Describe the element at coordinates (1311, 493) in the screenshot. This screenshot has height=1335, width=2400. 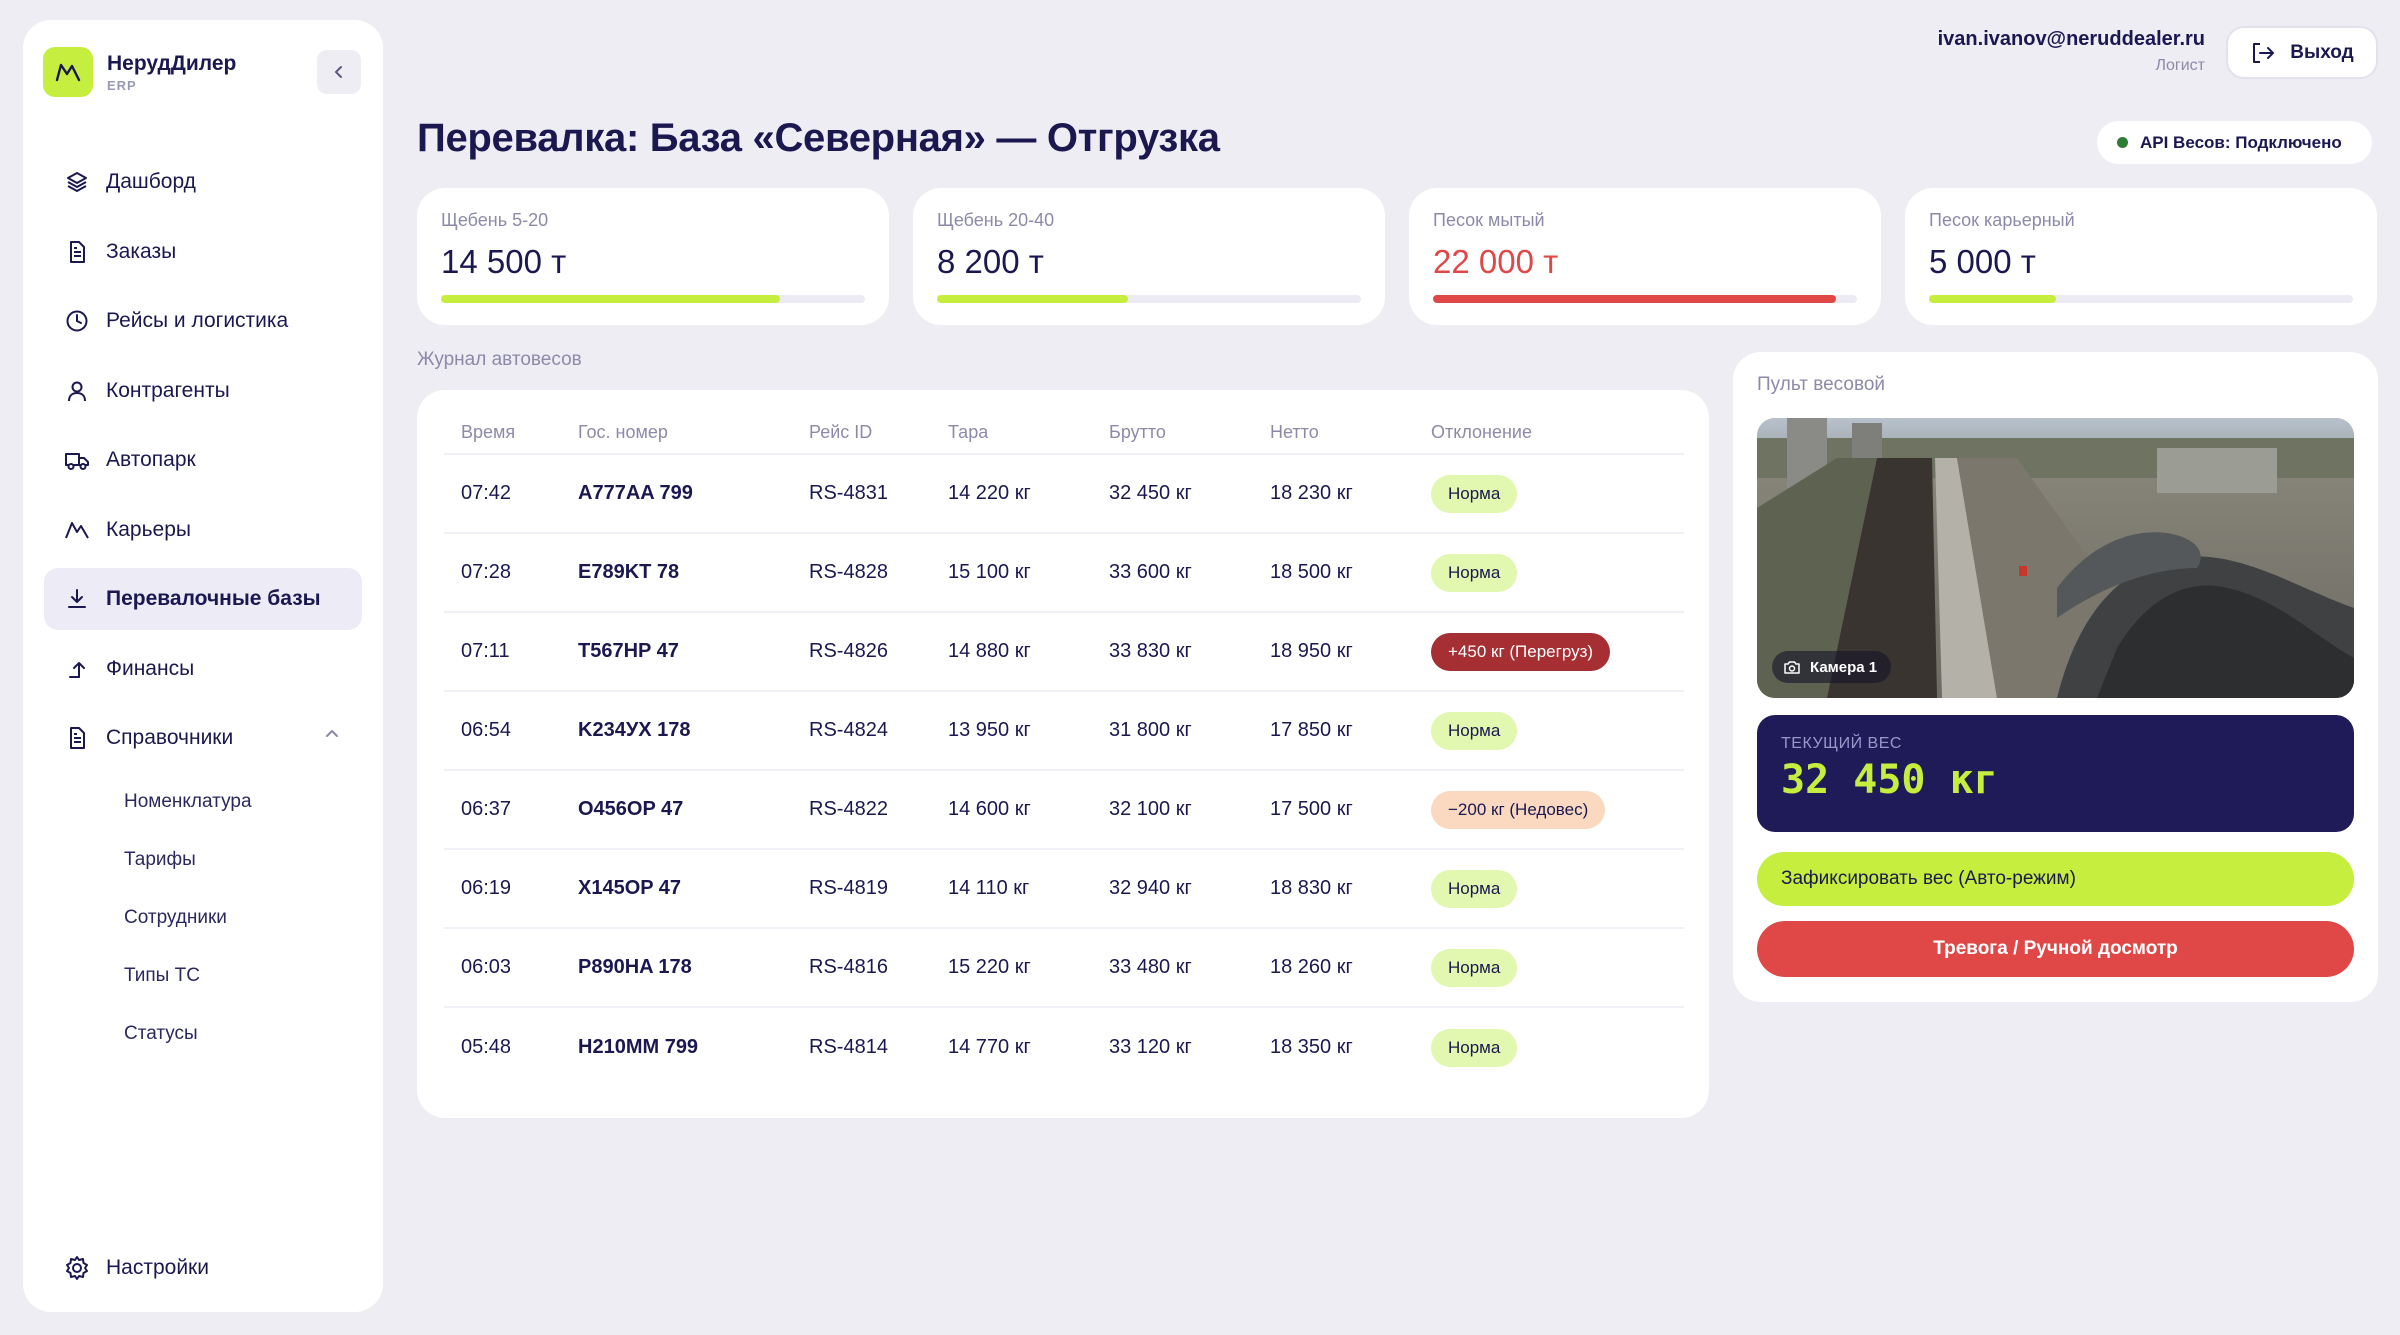
I see `row-net: 18 230 кг` at that location.